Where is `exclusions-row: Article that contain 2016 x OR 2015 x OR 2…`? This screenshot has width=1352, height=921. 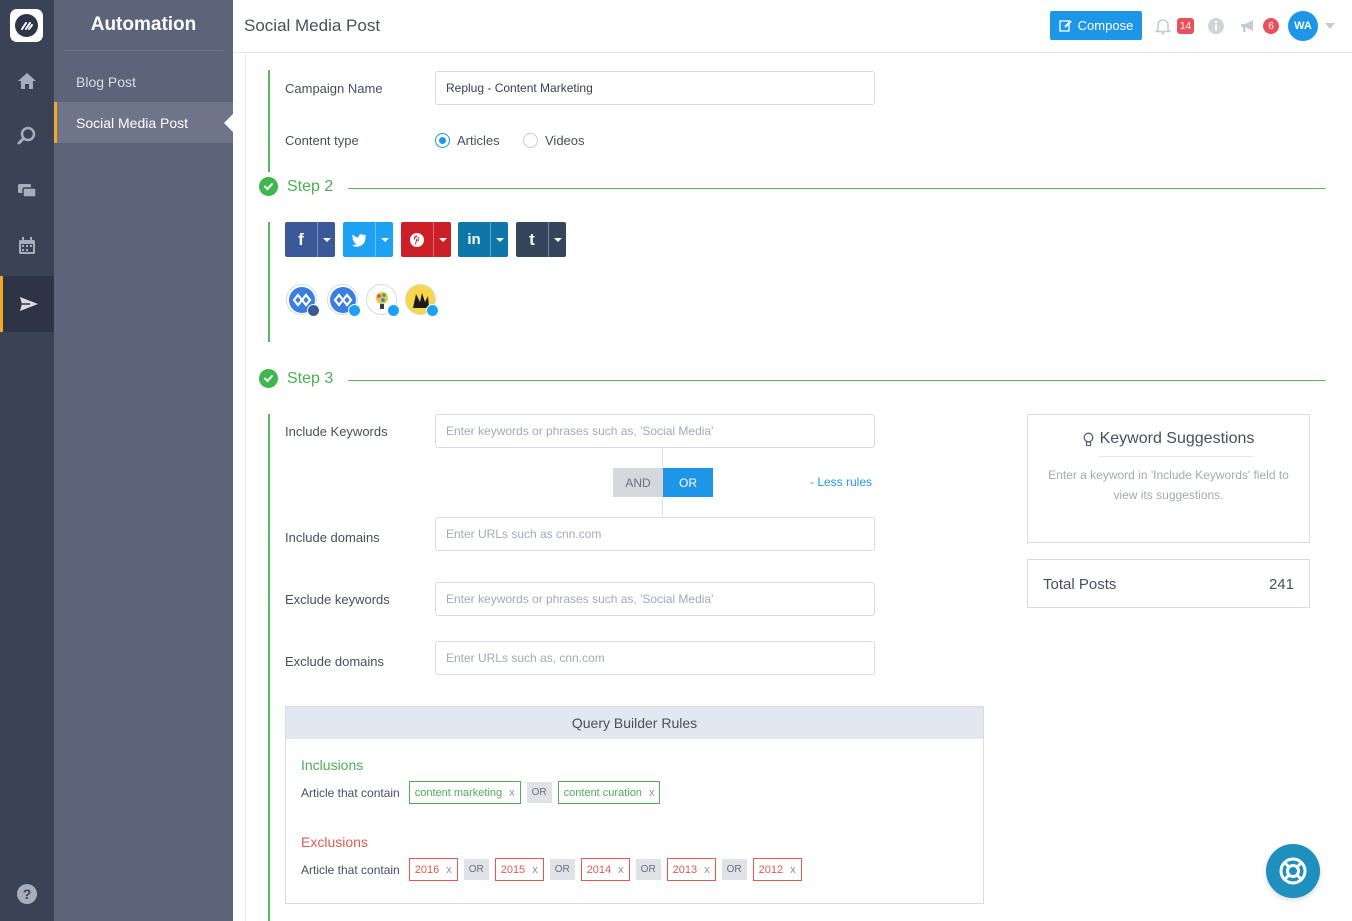
exclusions-row: Article that contain 2016 x OR 2015 x OR 2… is located at coordinates (551, 869).